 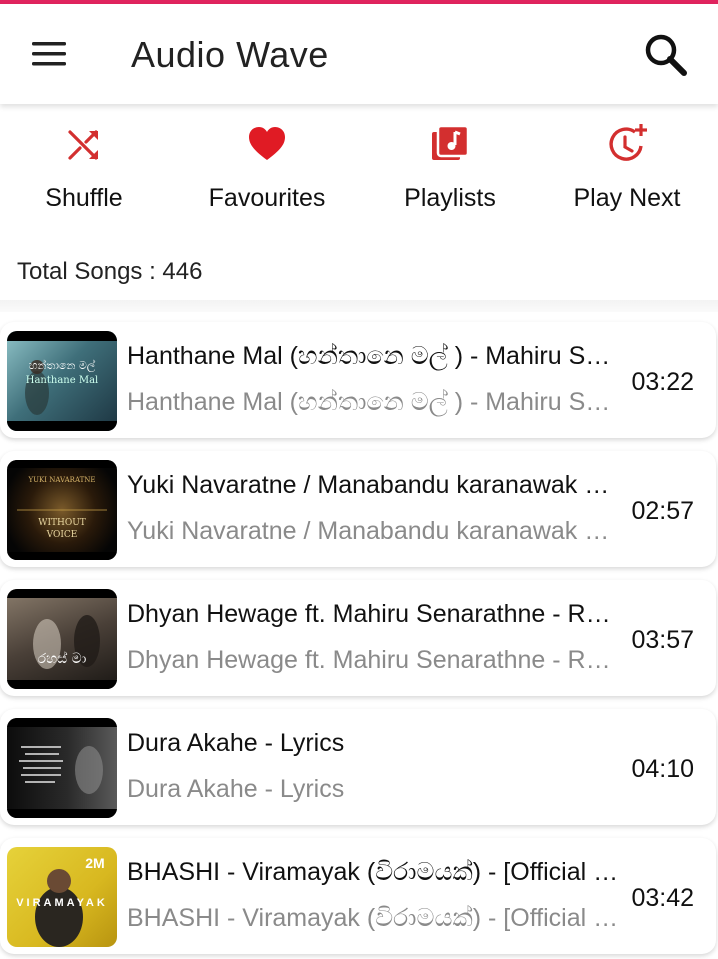 I want to click on shuffle-icon, so click(x=83, y=145).